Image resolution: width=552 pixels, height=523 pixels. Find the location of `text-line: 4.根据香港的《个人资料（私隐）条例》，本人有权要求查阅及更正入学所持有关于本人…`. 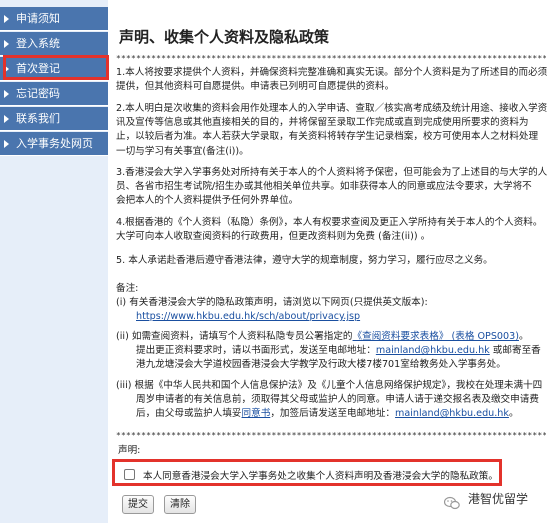

text-line: 4.根据香港的《个人资料（私隐）条例》，本人有权要求查阅及更正入学所持有关于本人… is located at coordinates (329, 222).